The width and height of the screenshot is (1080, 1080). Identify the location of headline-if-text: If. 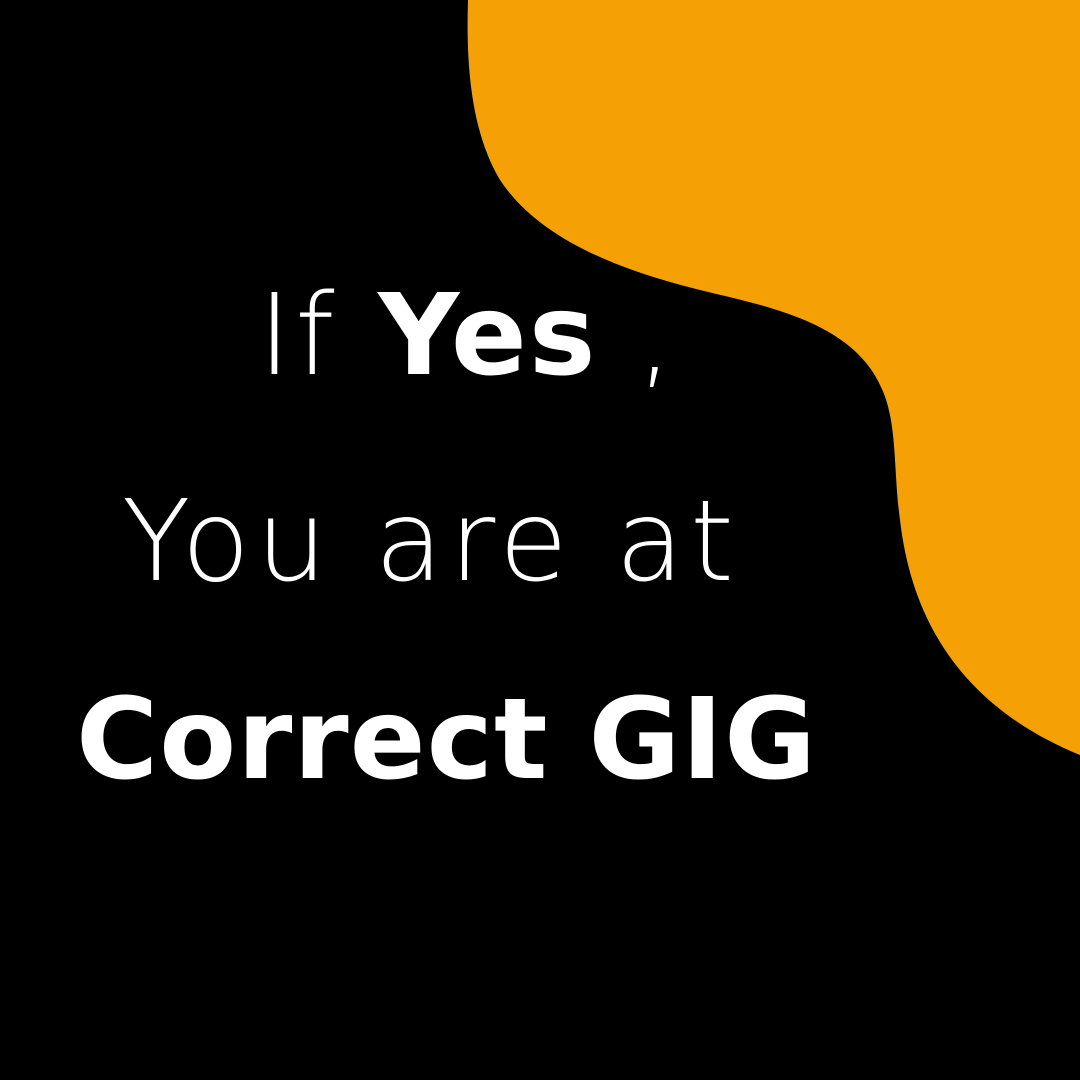
(318, 336).